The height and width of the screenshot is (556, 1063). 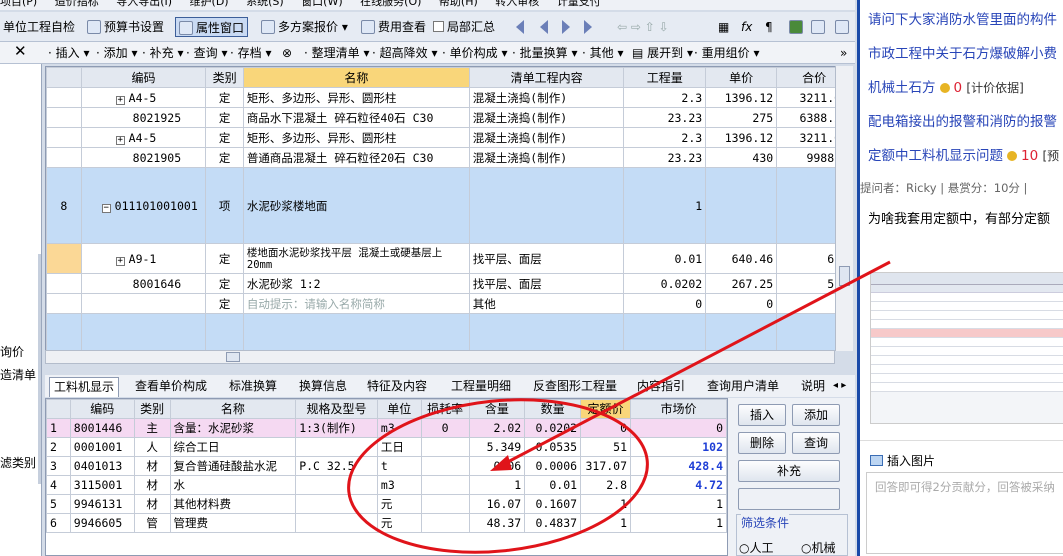 What do you see at coordinates (152, 504) in the screenshot?
I see `type-cell: 材` at bounding box center [152, 504].